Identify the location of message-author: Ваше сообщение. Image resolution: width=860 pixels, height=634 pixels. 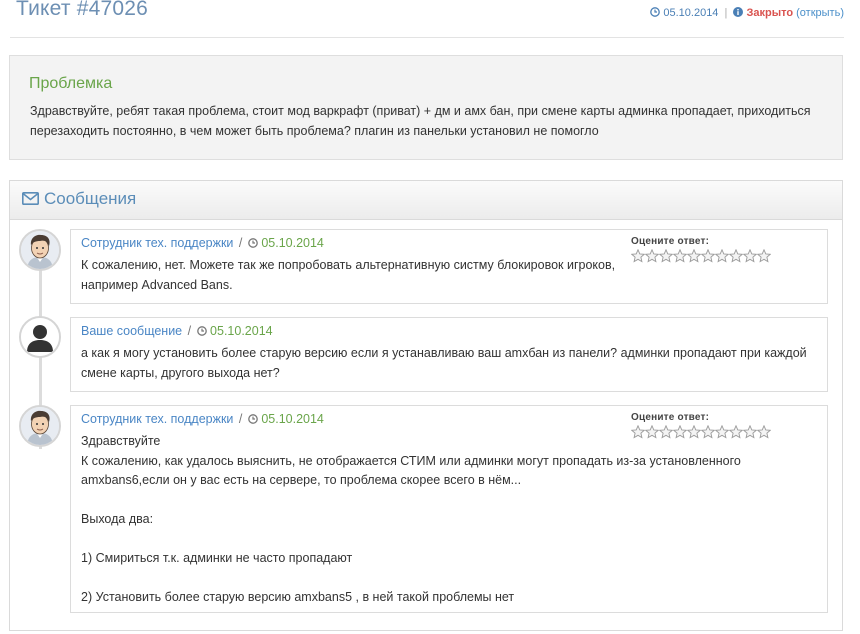
(131, 331).